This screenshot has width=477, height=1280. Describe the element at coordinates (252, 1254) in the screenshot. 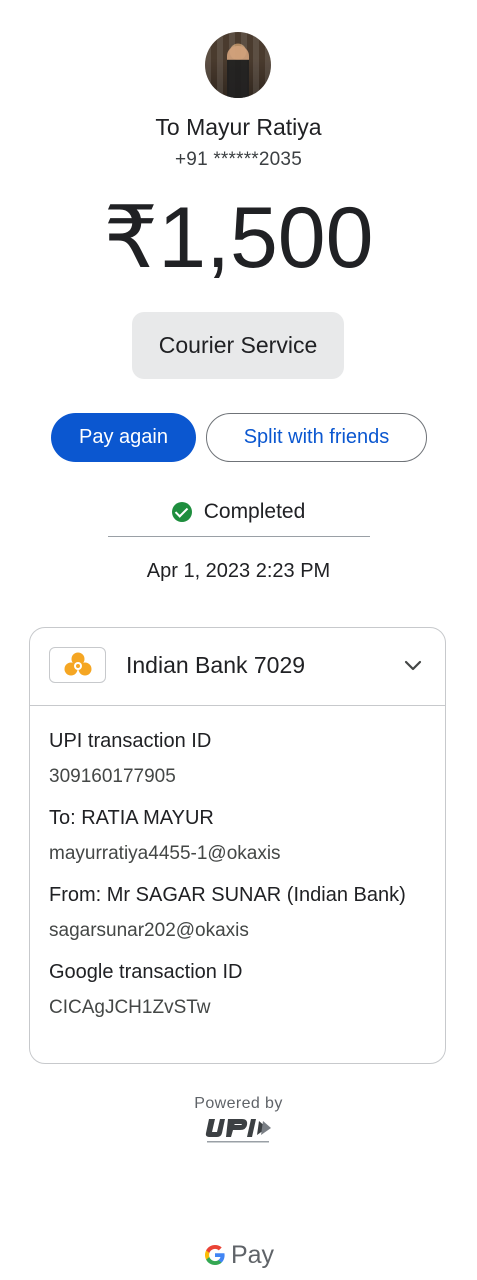

I see `gpay-label: Pay` at that location.